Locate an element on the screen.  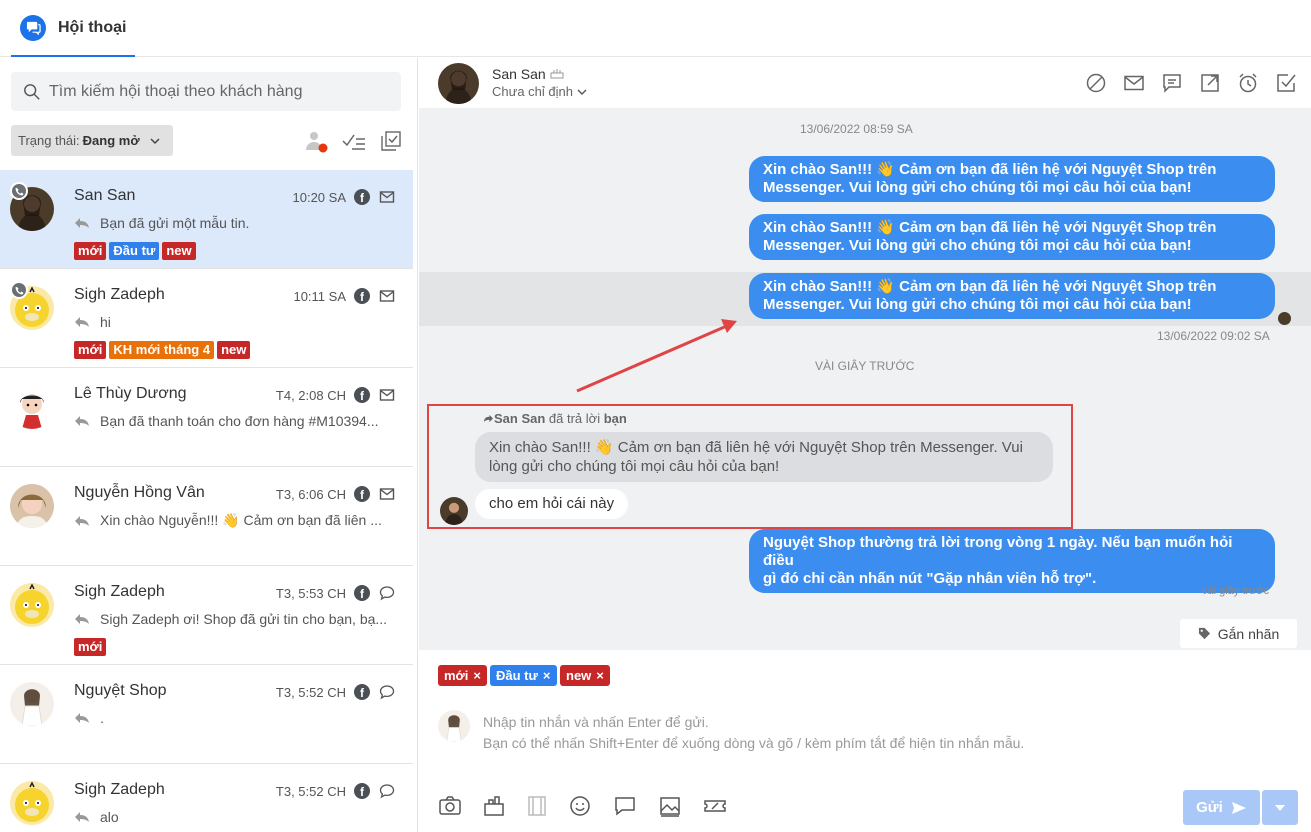
composer-tag: mới × is located at coordinates (463, 675).